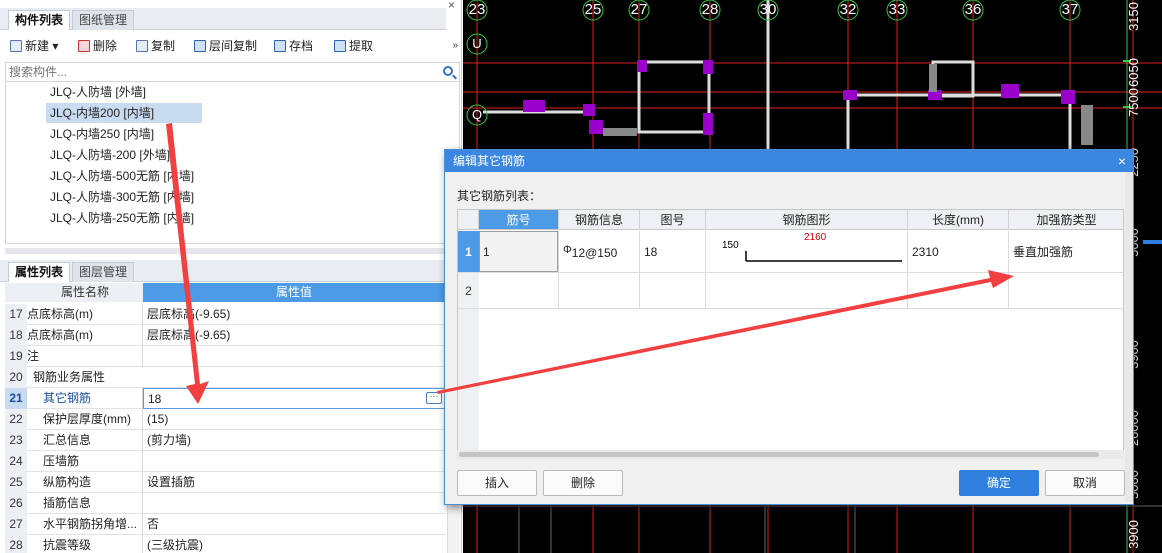  I want to click on property-row-selected: 21 其它钢筋 18 ···, so click(225, 398).